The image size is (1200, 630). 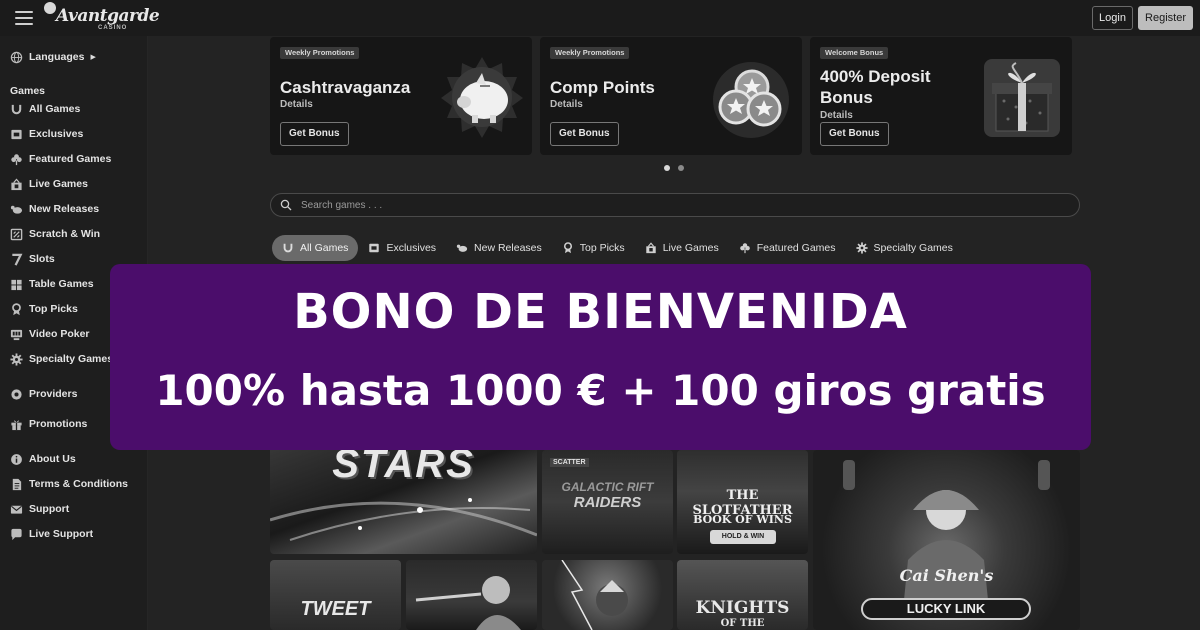 I want to click on tab-label: Exclusives, so click(x=411, y=248).